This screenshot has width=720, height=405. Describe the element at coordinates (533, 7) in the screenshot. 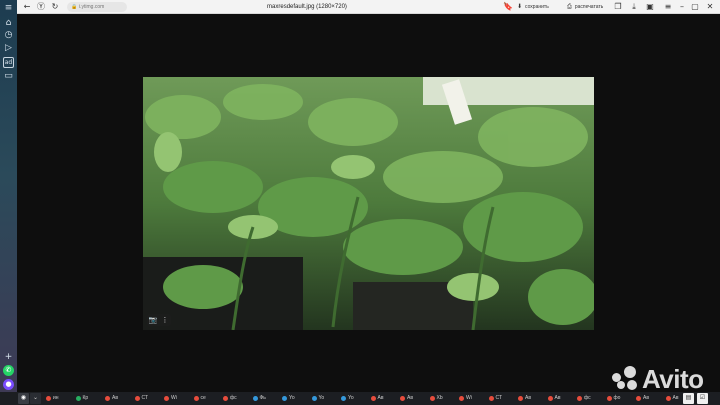

I see `save-button: ⬇ сохранить` at that location.